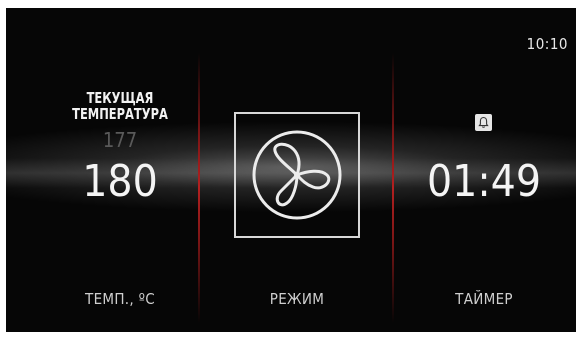  What do you see at coordinates (120, 140) in the screenshot?
I see `temperature-set-value: 177` at bounding box center [120, 140].